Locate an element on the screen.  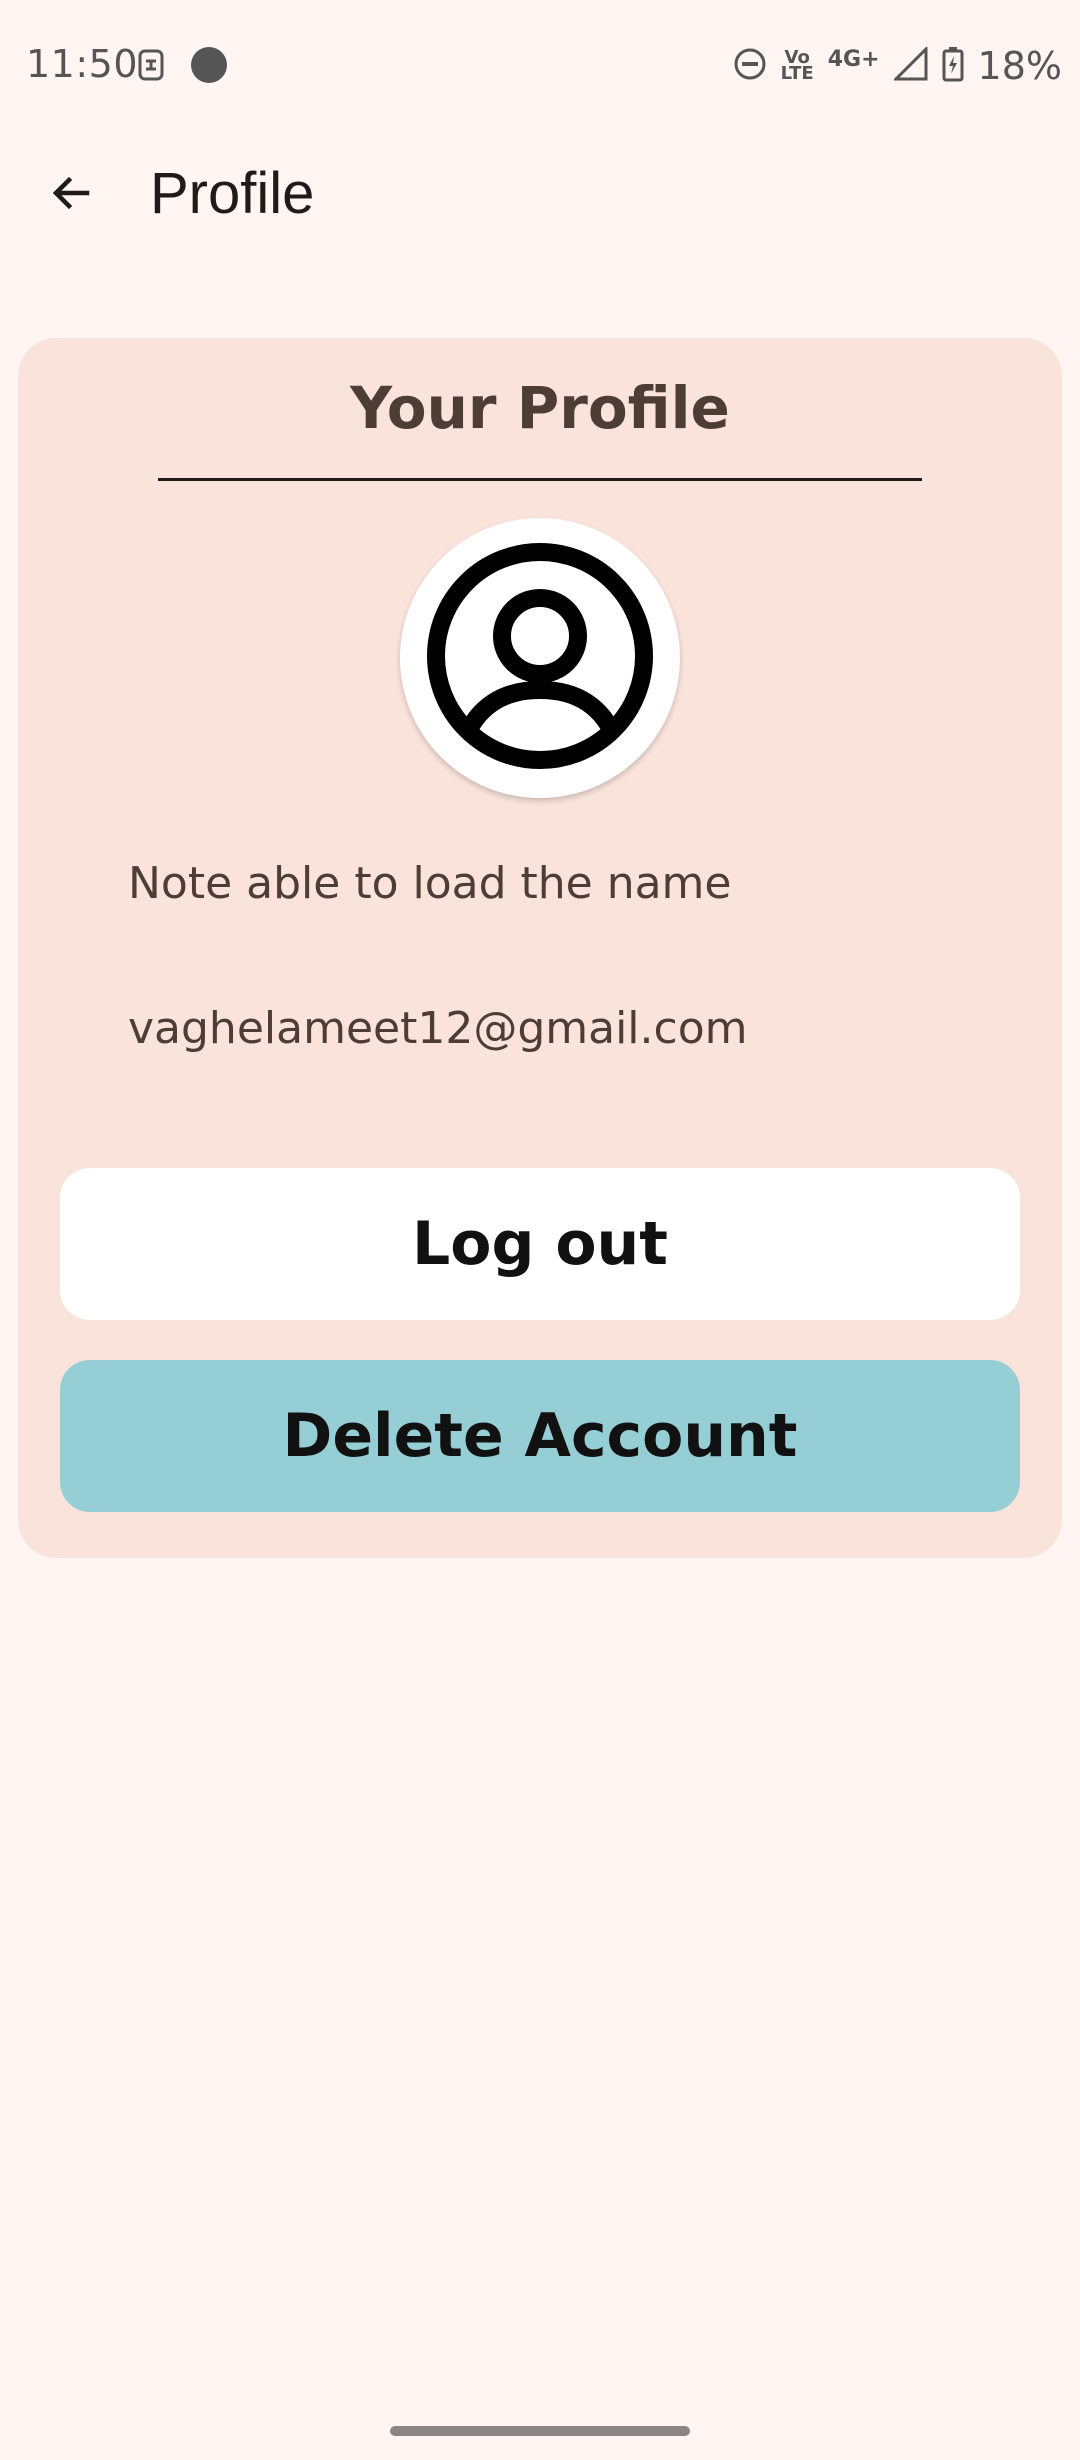
network-type: 4G+ is located at coordinates (853, 59).